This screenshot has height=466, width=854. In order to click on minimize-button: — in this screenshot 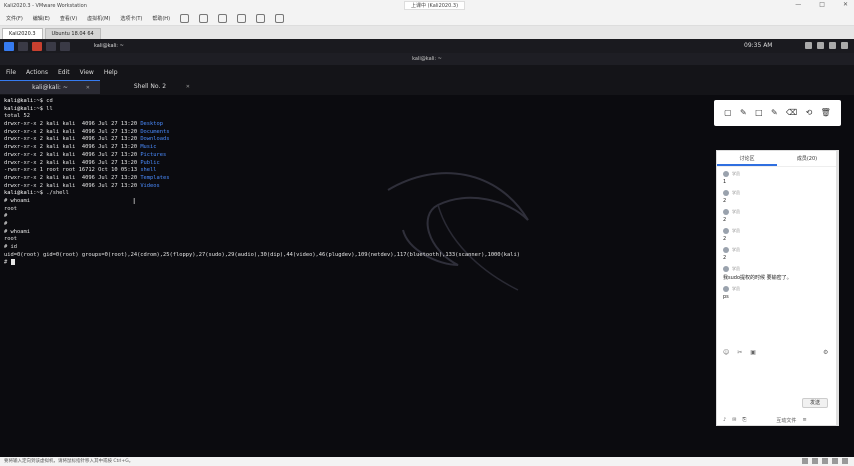, I will do `click(798, 4)`.